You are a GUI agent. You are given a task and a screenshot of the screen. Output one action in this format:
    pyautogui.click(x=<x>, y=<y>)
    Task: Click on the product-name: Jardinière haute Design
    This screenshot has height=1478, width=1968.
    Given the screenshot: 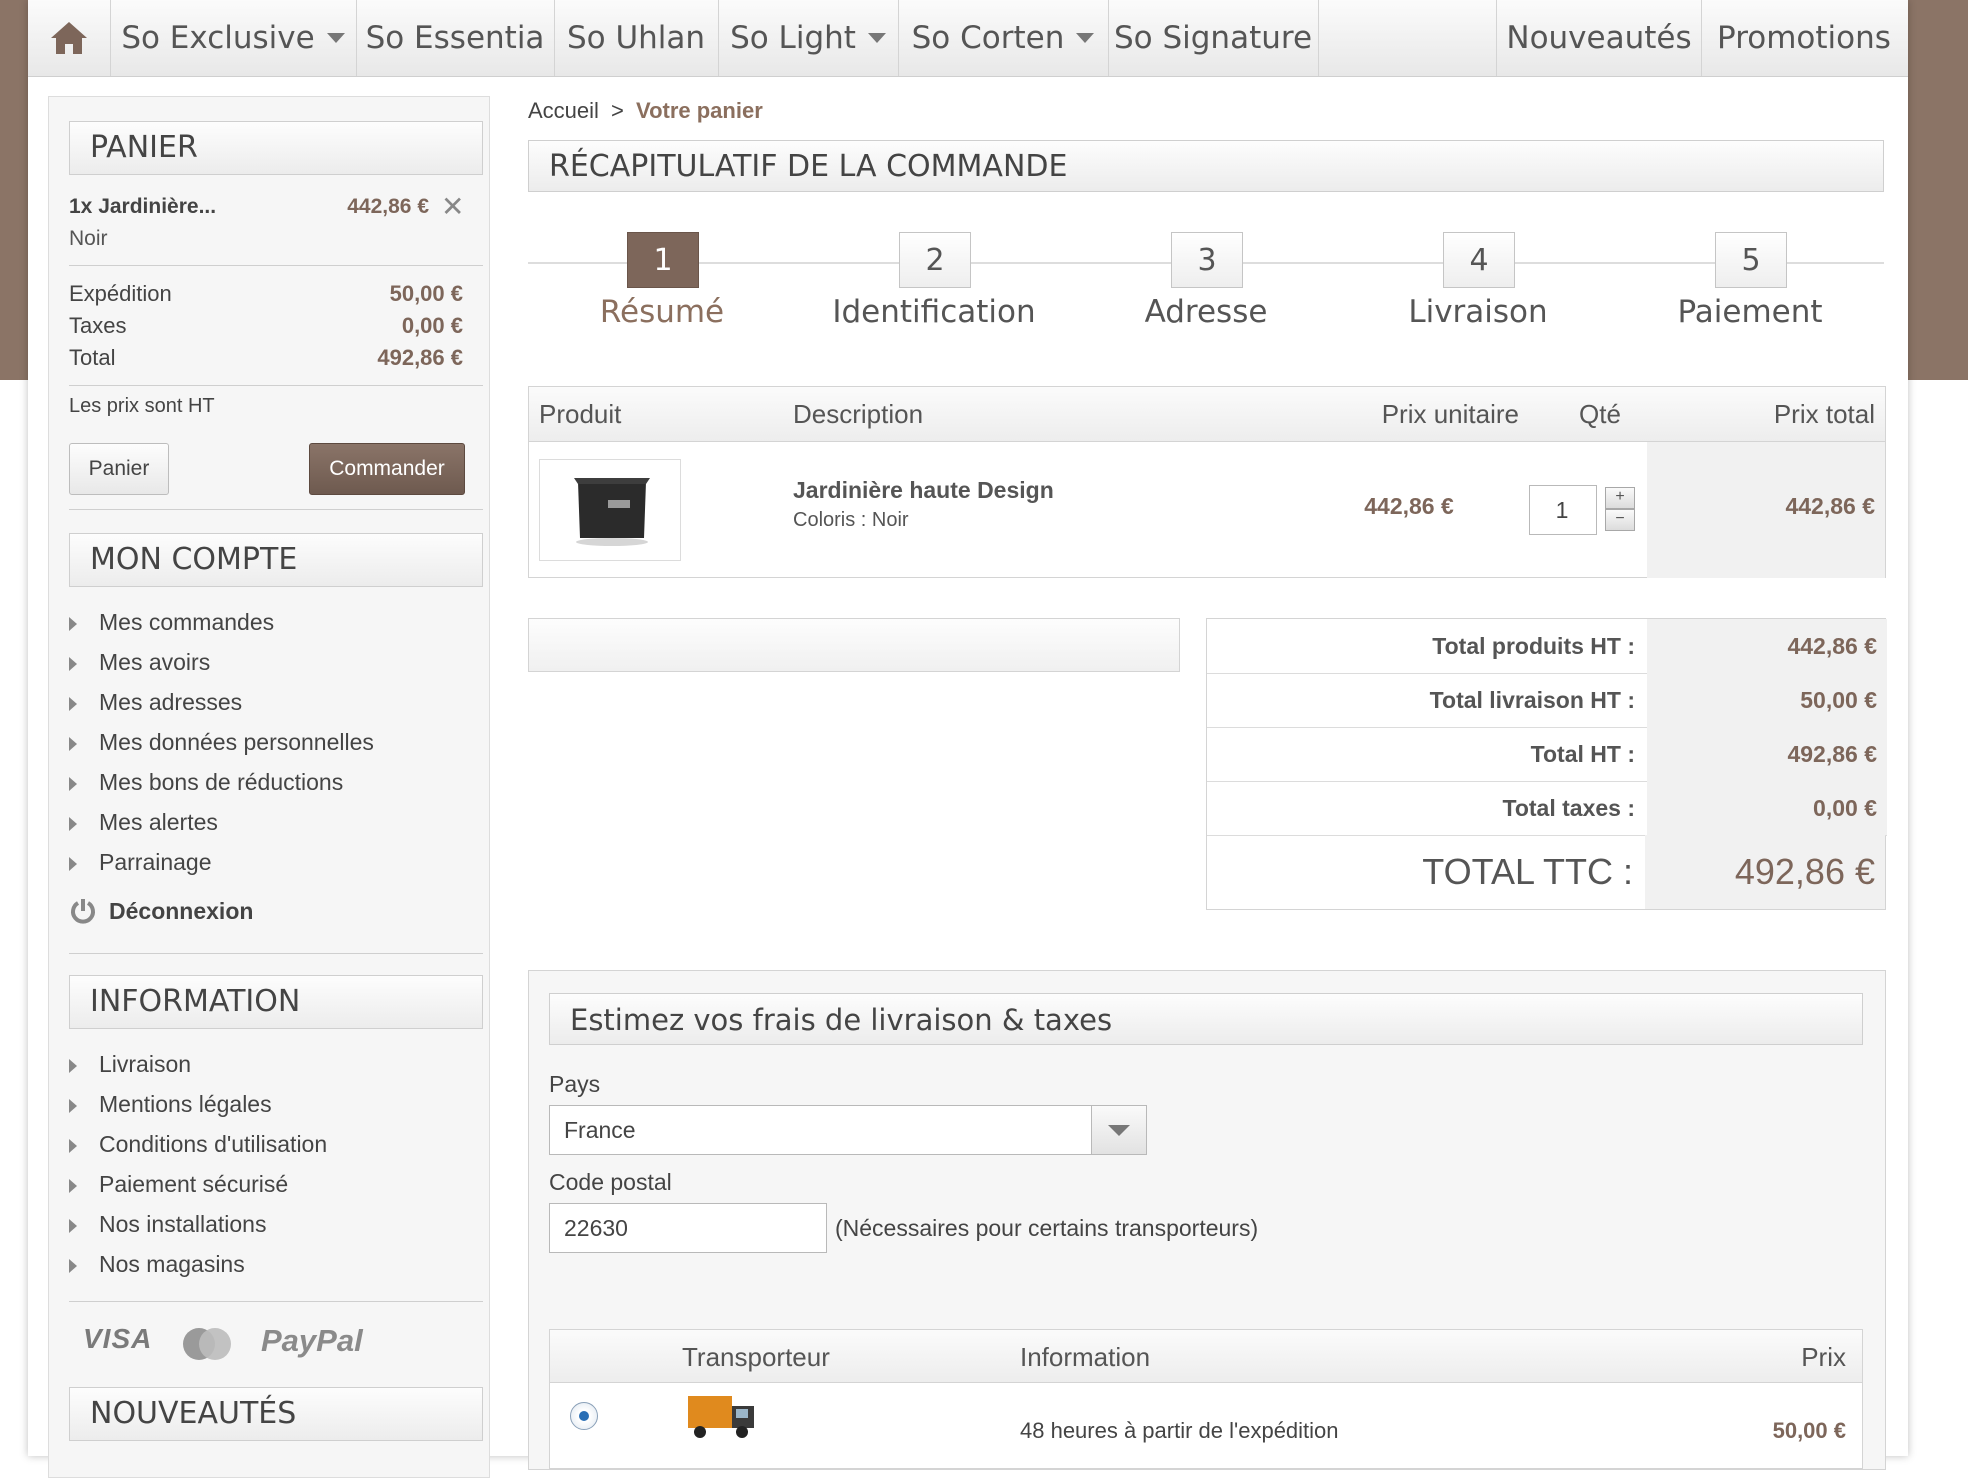 What is the action you would take?
    pyautogui.click(x=923, y=490)
    